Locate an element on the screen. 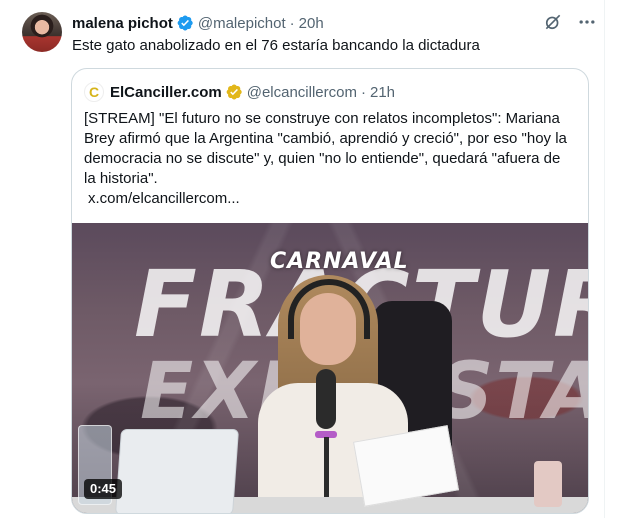 This screenshot has height=518, width=621. channel-logo: CARNAVAL is located at coordinates (339, 261).